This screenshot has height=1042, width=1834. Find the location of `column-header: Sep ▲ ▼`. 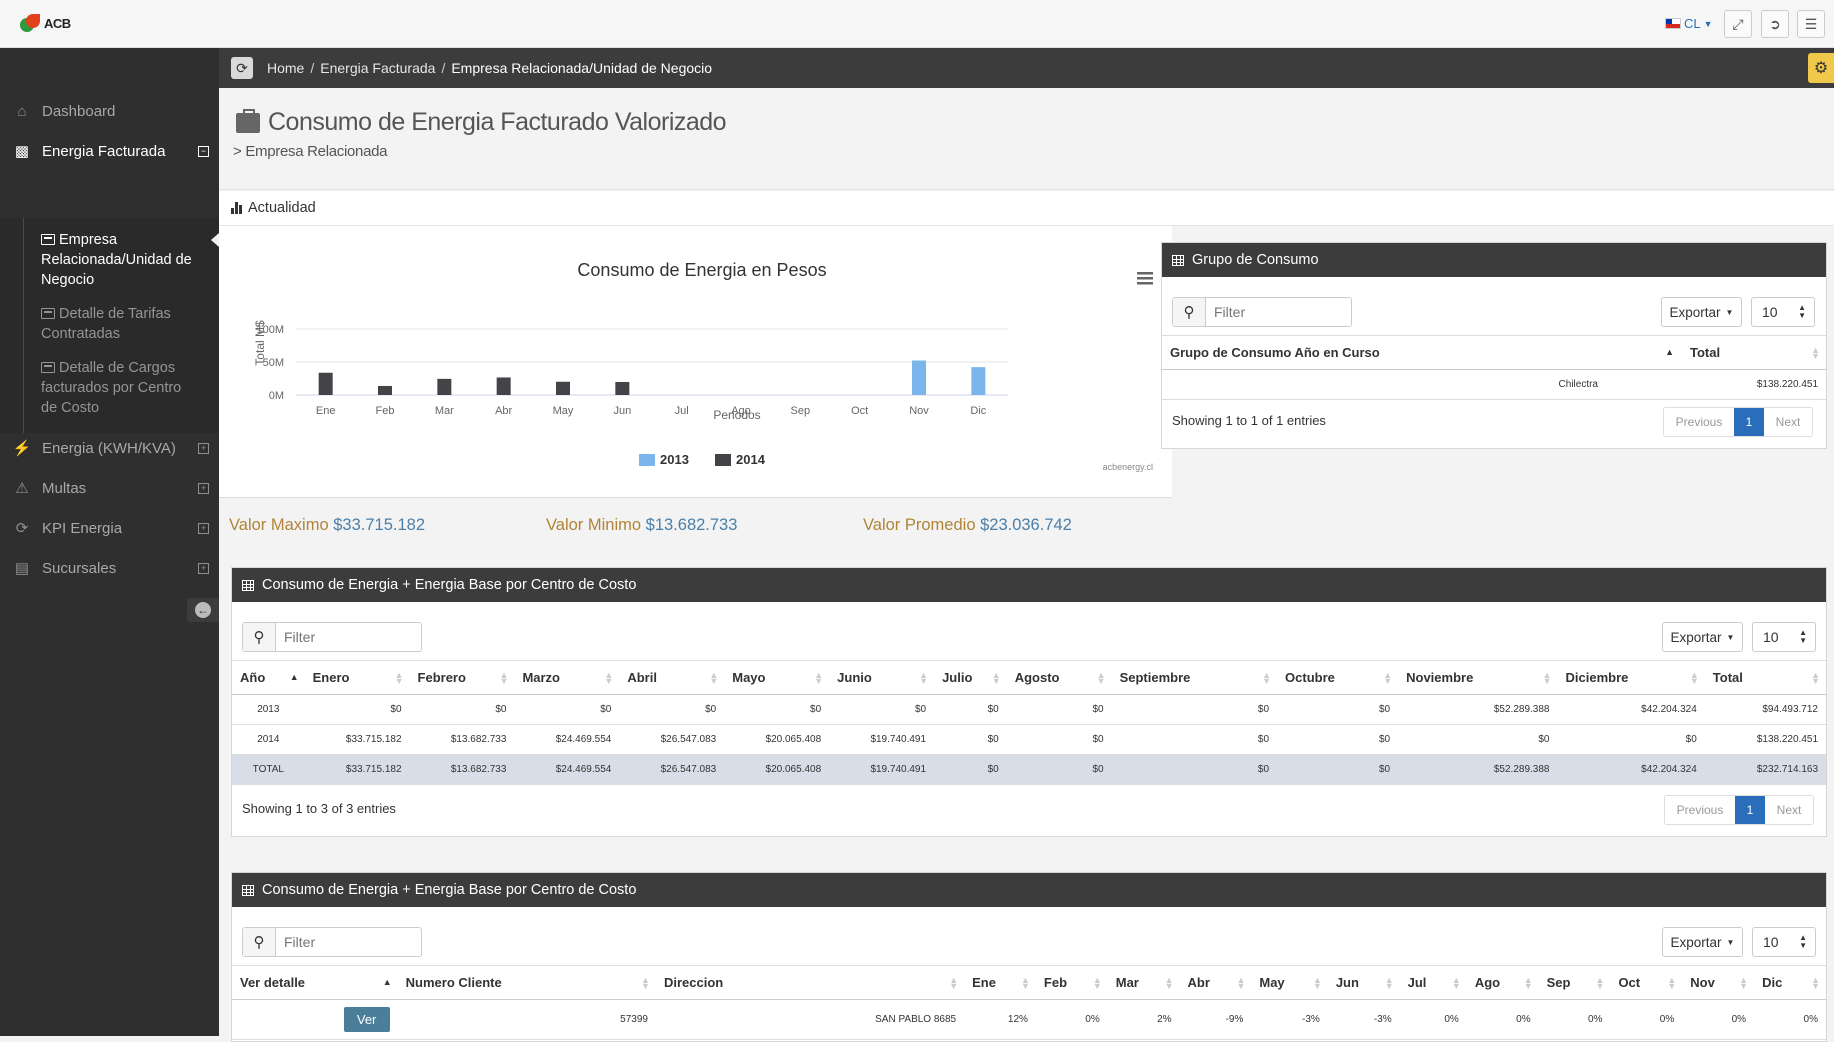

column-header: Sep ▲ ▼ is located at coordinates (1574, 982).